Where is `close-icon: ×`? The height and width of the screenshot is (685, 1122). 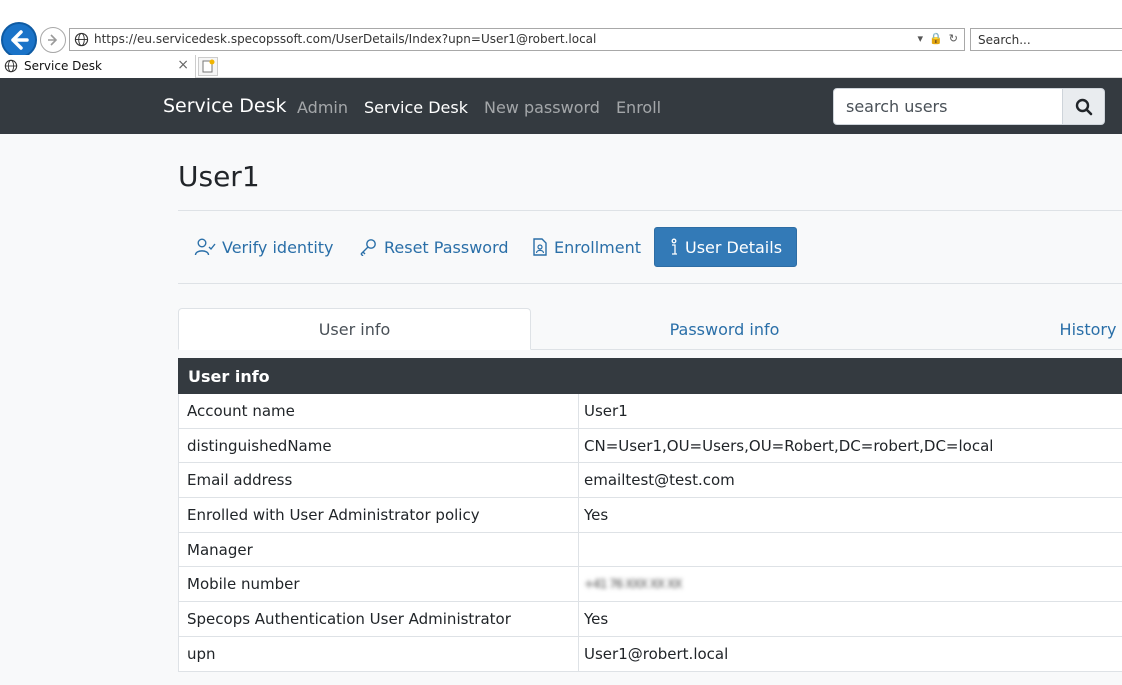
close-icon: × is located at coordinates (183, 65).